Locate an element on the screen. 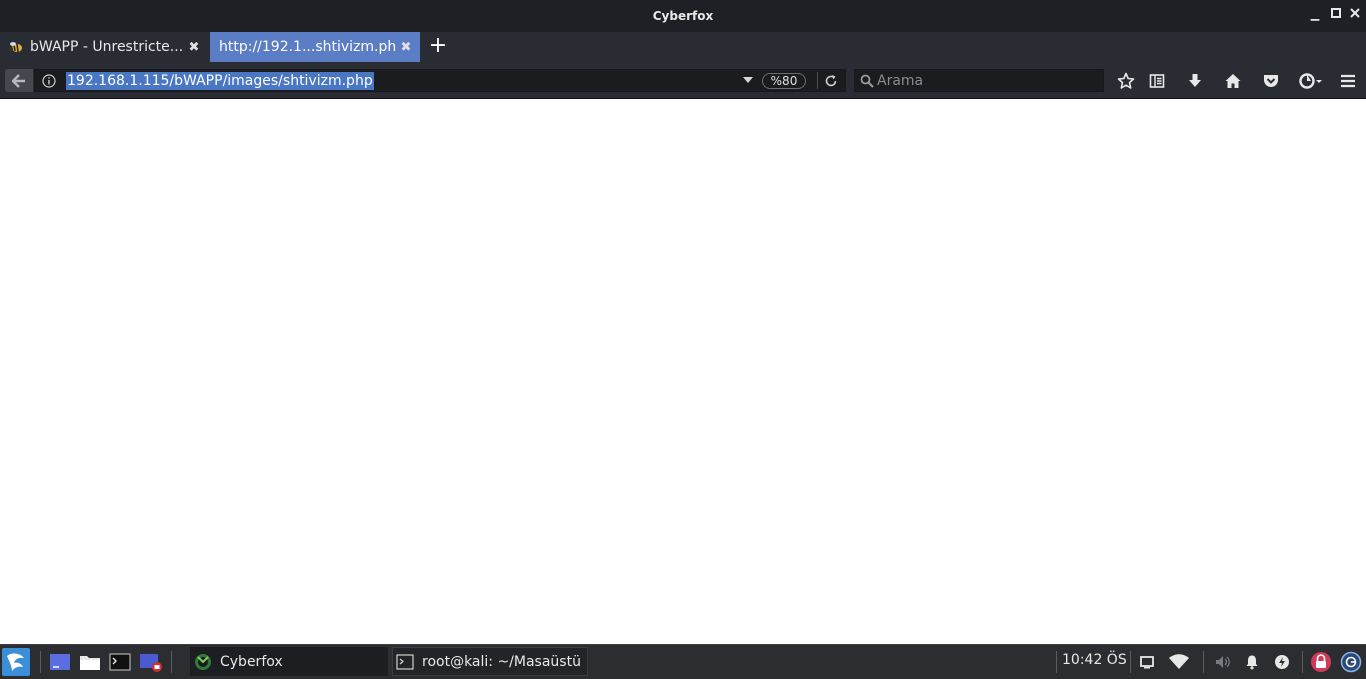 This screenshot has height=679, width=1366. downloads-button is located at coordinates (1195, 81).